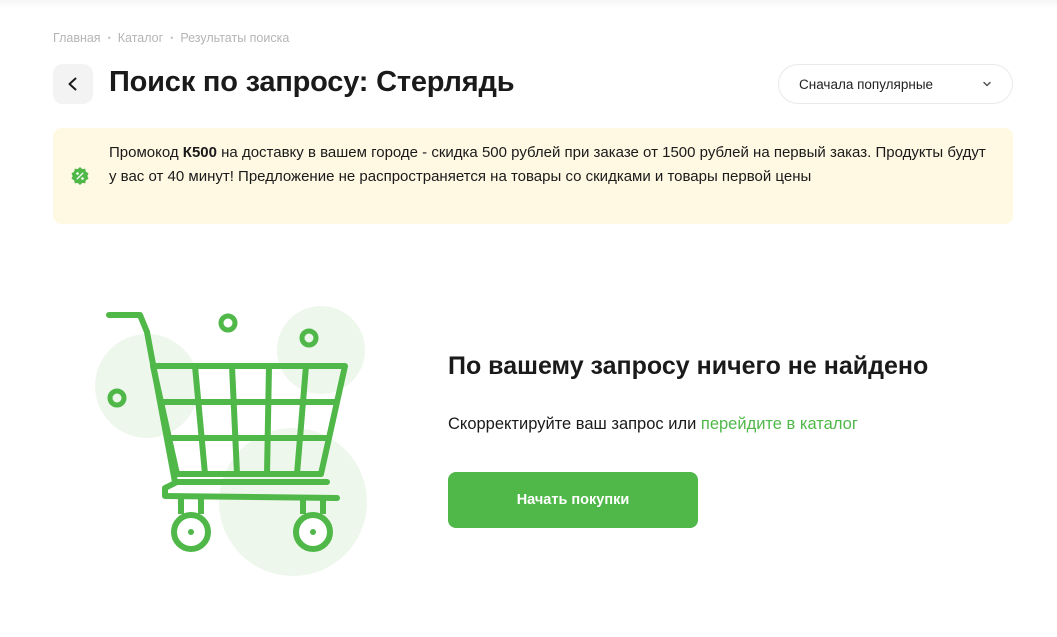 The width and height of the screenshot is (1057, 637). Describe the element at coordinates (987, 84) in the screenshot. I see `chevron-down-icon` at that location.